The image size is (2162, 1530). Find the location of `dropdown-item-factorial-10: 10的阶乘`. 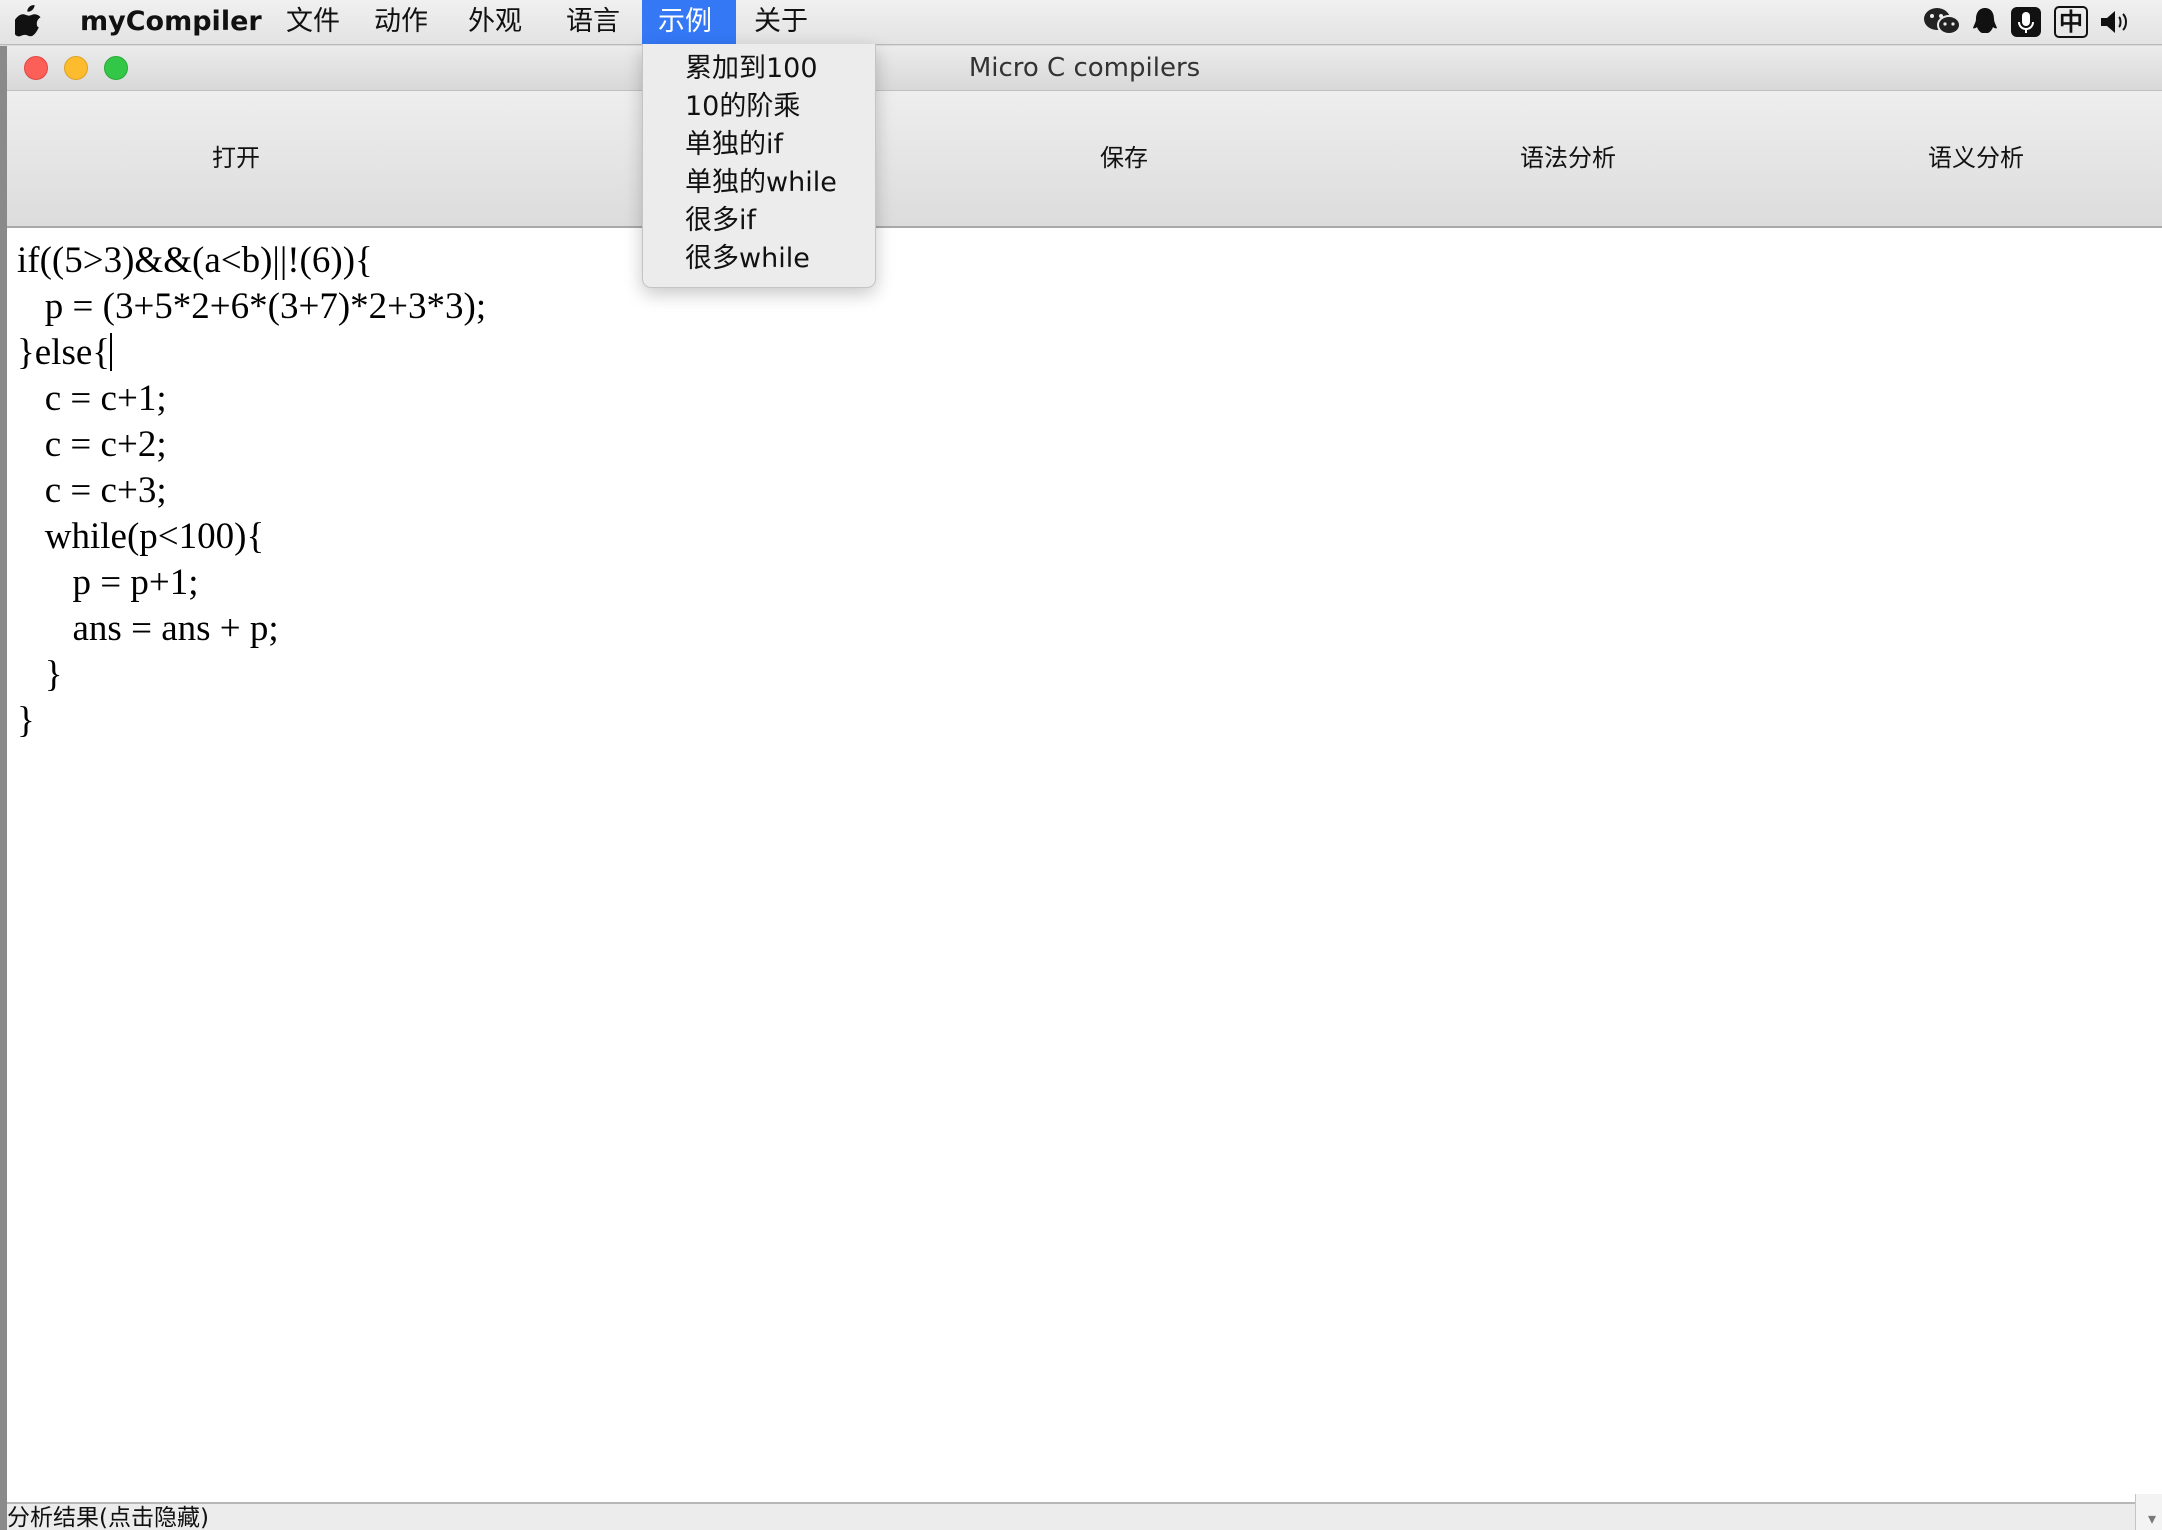

dropdown-item-factorial-10: 10的阶乘 is located at coordinates (759, 107).